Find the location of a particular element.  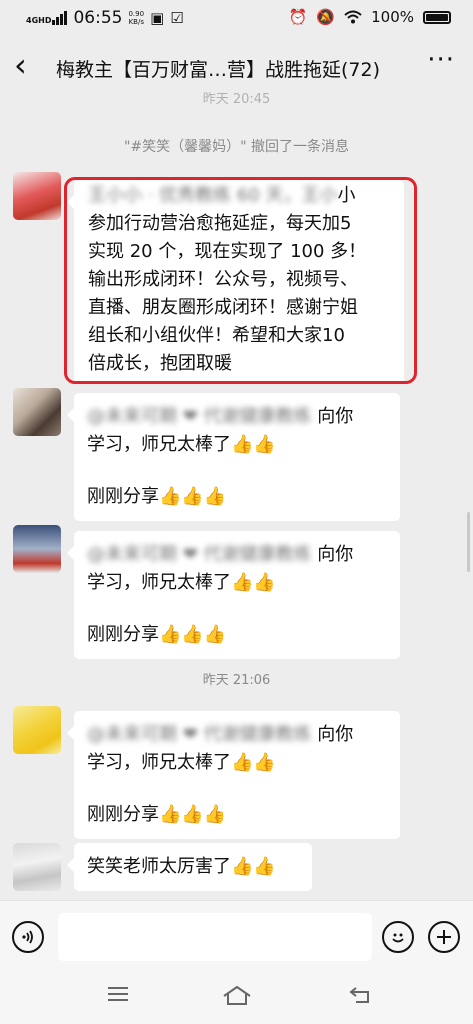

battery-percent: 100% is located at coordinates (392, 17).